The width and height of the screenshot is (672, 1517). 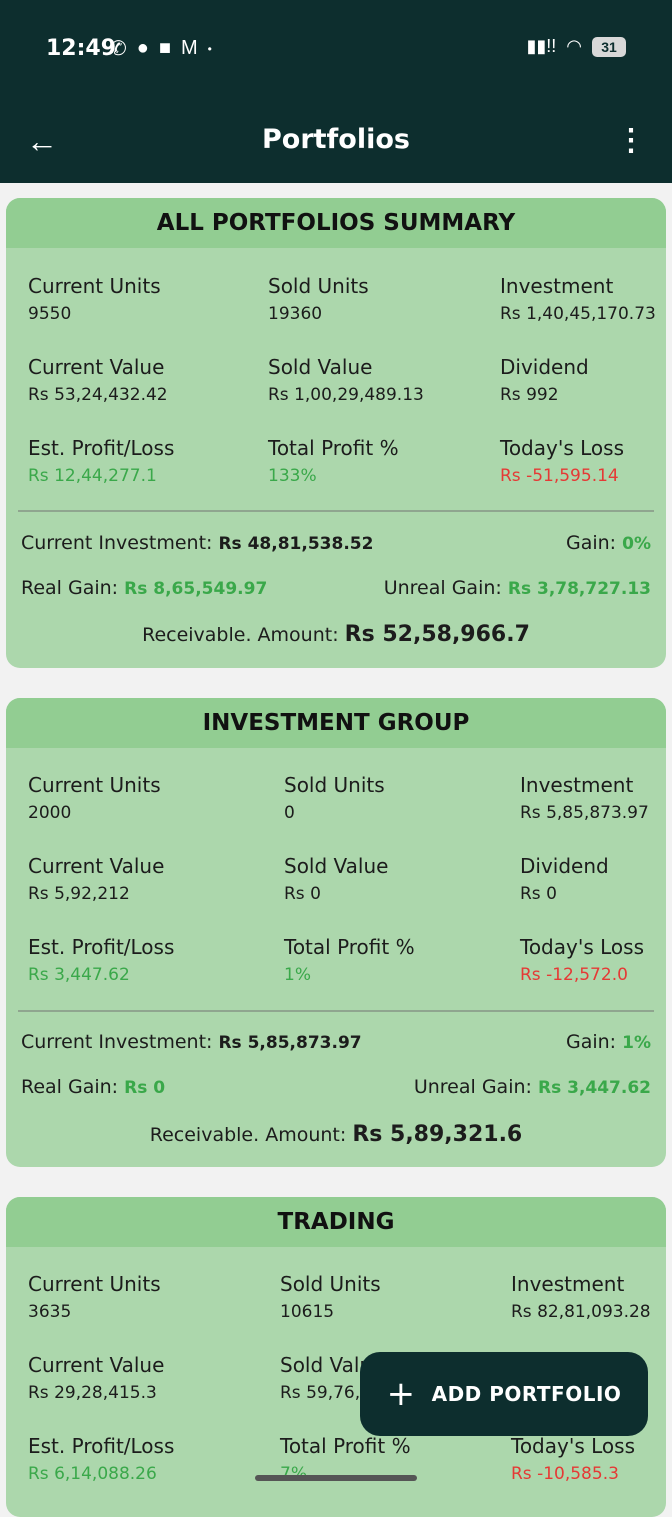 What do you see at coordinates (94, 798) in the screenshot?
I see `current-units: Current Units 2000` at bounding box center [94, 798].